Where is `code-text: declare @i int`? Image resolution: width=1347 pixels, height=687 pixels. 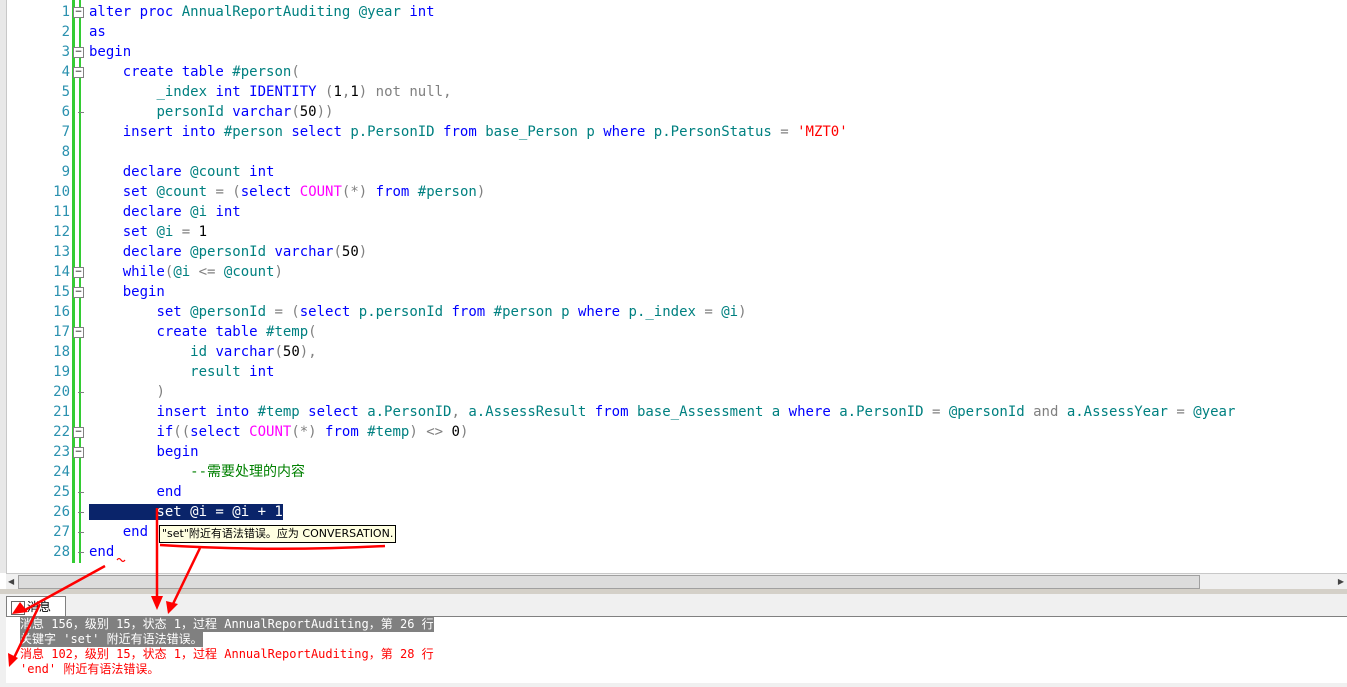 code-text: declare @i int is located at coordinates (165, 212).